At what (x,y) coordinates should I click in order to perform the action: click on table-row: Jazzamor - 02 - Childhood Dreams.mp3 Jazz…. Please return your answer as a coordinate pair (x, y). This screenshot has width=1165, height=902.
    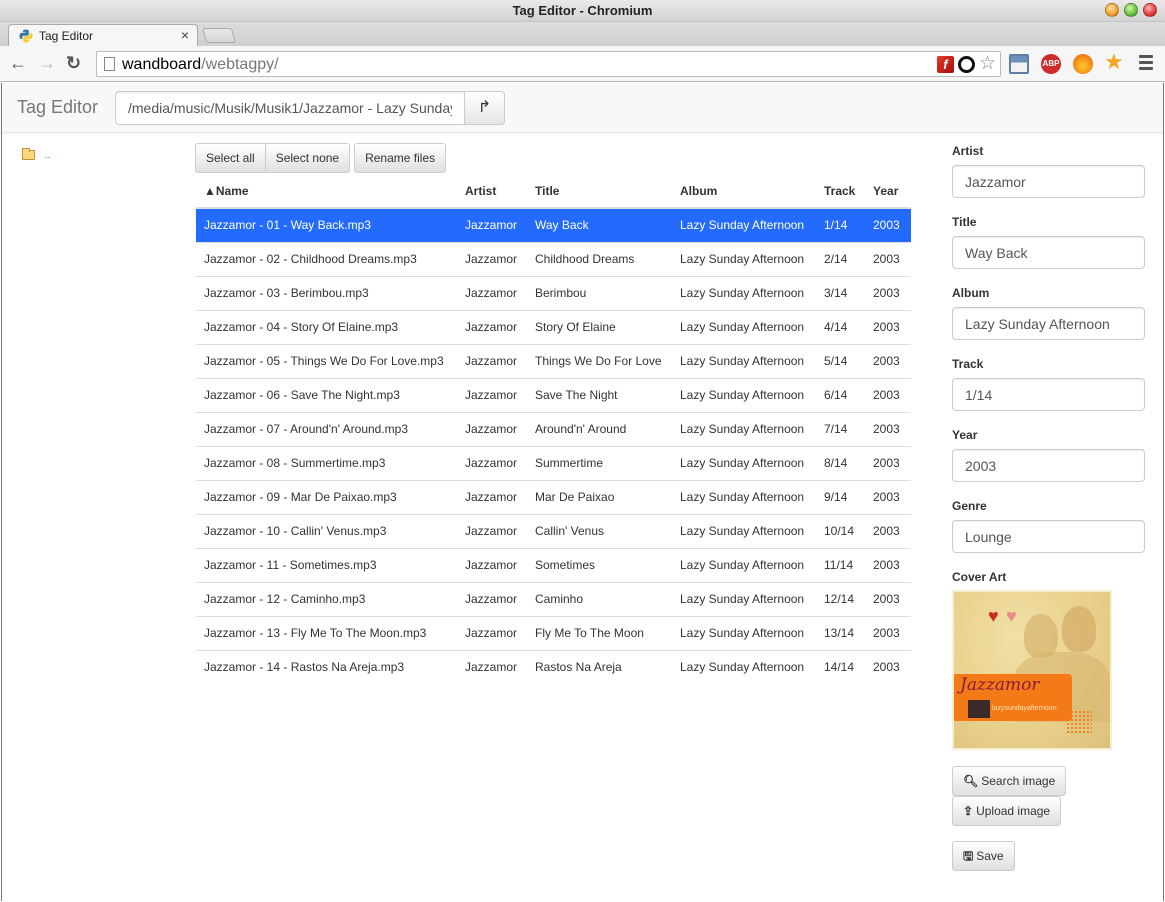
    Looking at the image, I should click on (553, 258).